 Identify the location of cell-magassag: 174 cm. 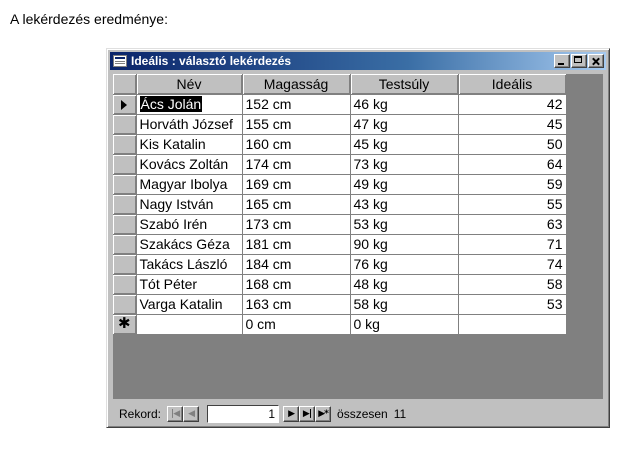
(296, 164).